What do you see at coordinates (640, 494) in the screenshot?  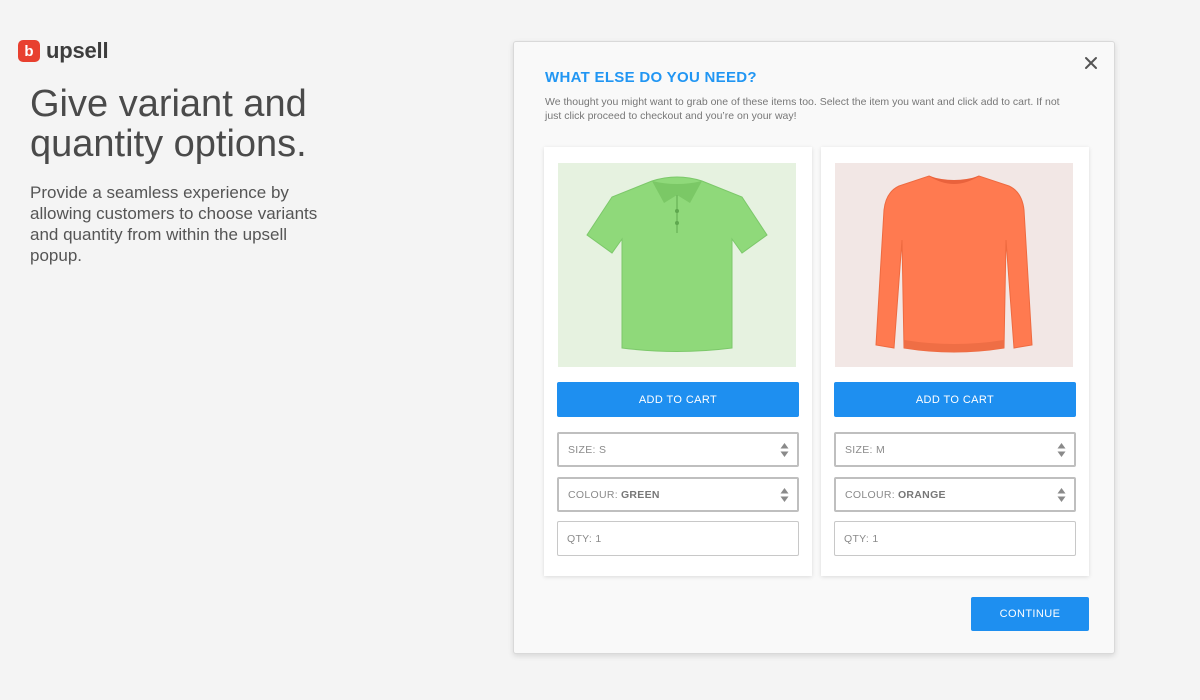 I see `colour-select-value: GREEN` at bounding box center [640, 494].